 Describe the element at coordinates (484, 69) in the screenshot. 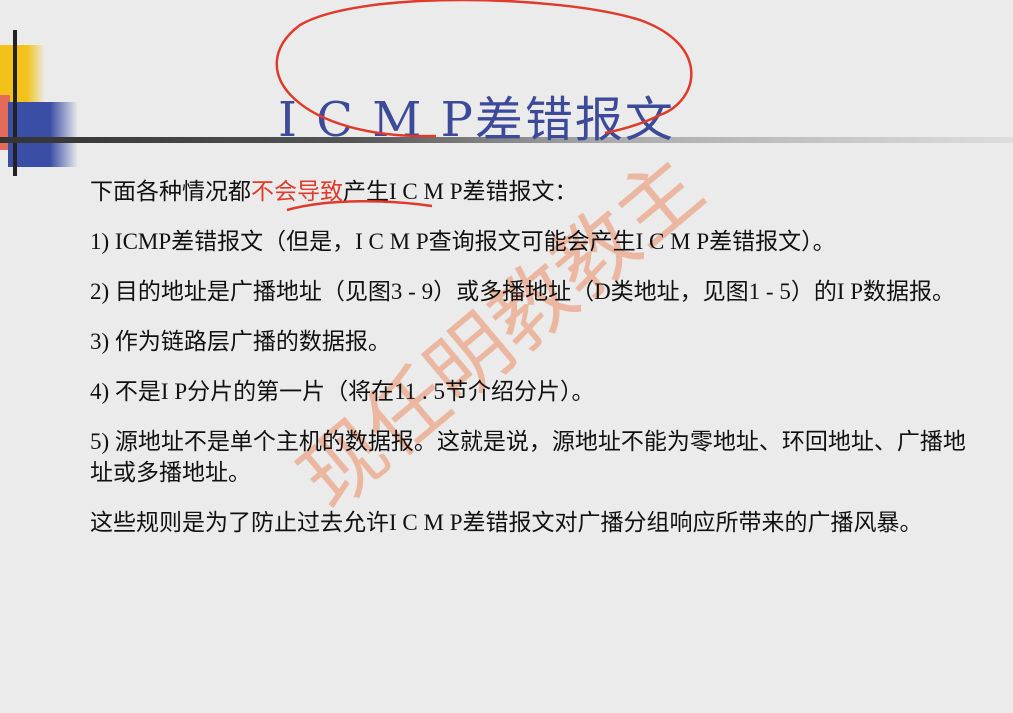

I see `annotation-ellipse` at that location.